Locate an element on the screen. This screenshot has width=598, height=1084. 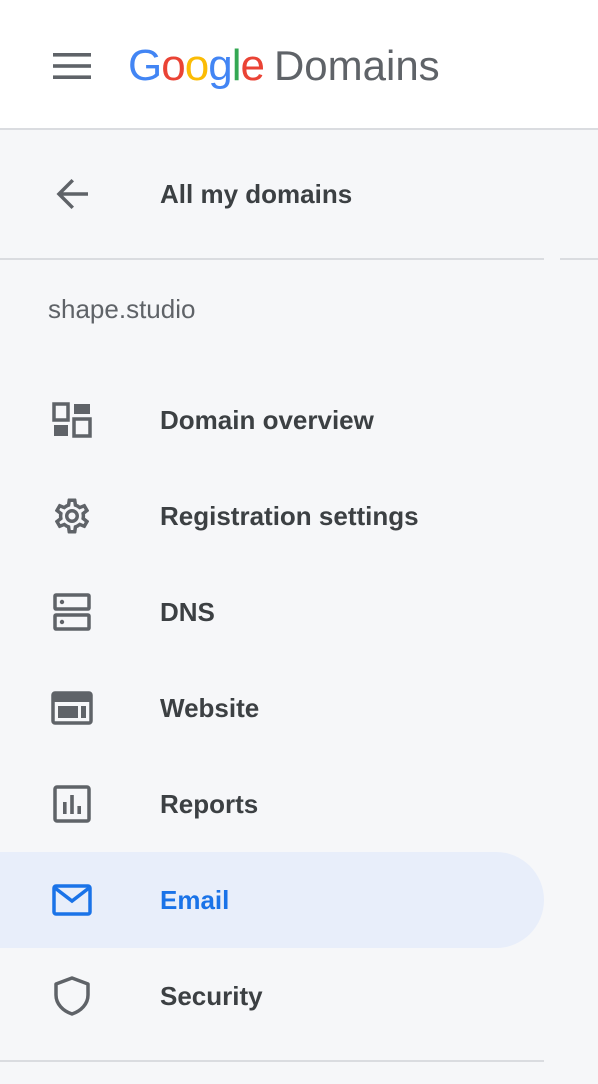
website-icon is located at coordinates (72, 708).